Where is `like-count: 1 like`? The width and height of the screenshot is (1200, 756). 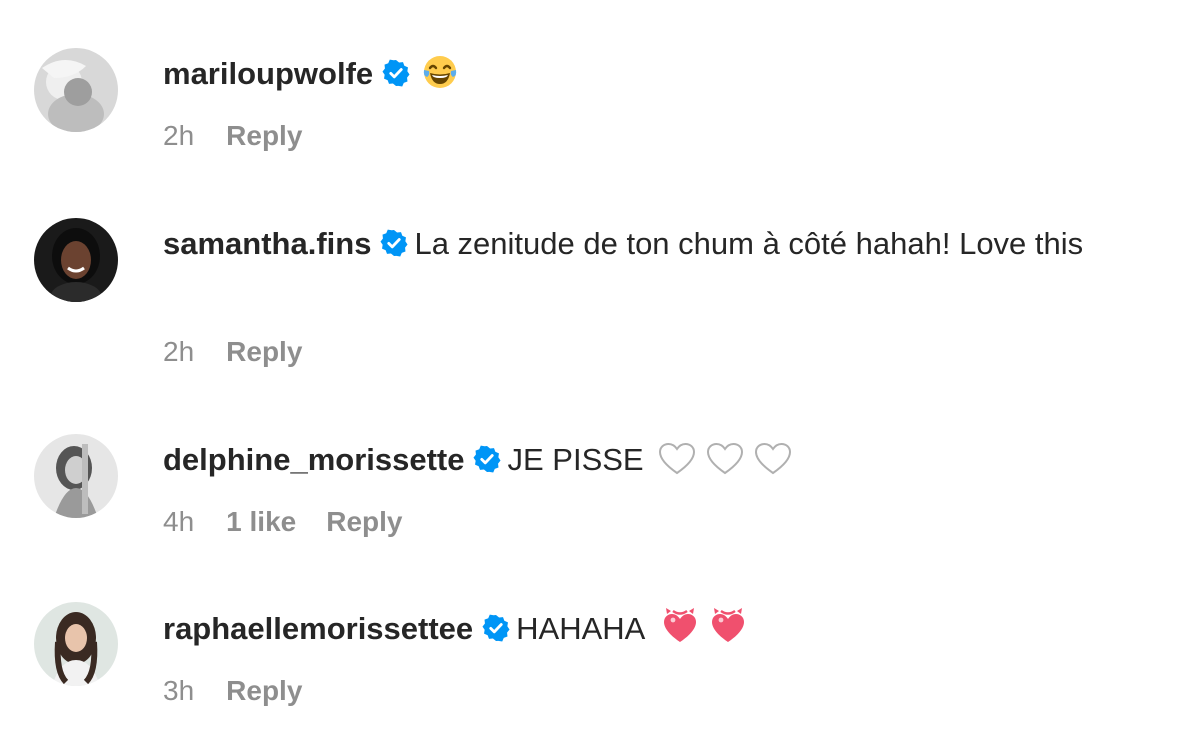 like-count: 1 like is located at coordinates (261, 521).